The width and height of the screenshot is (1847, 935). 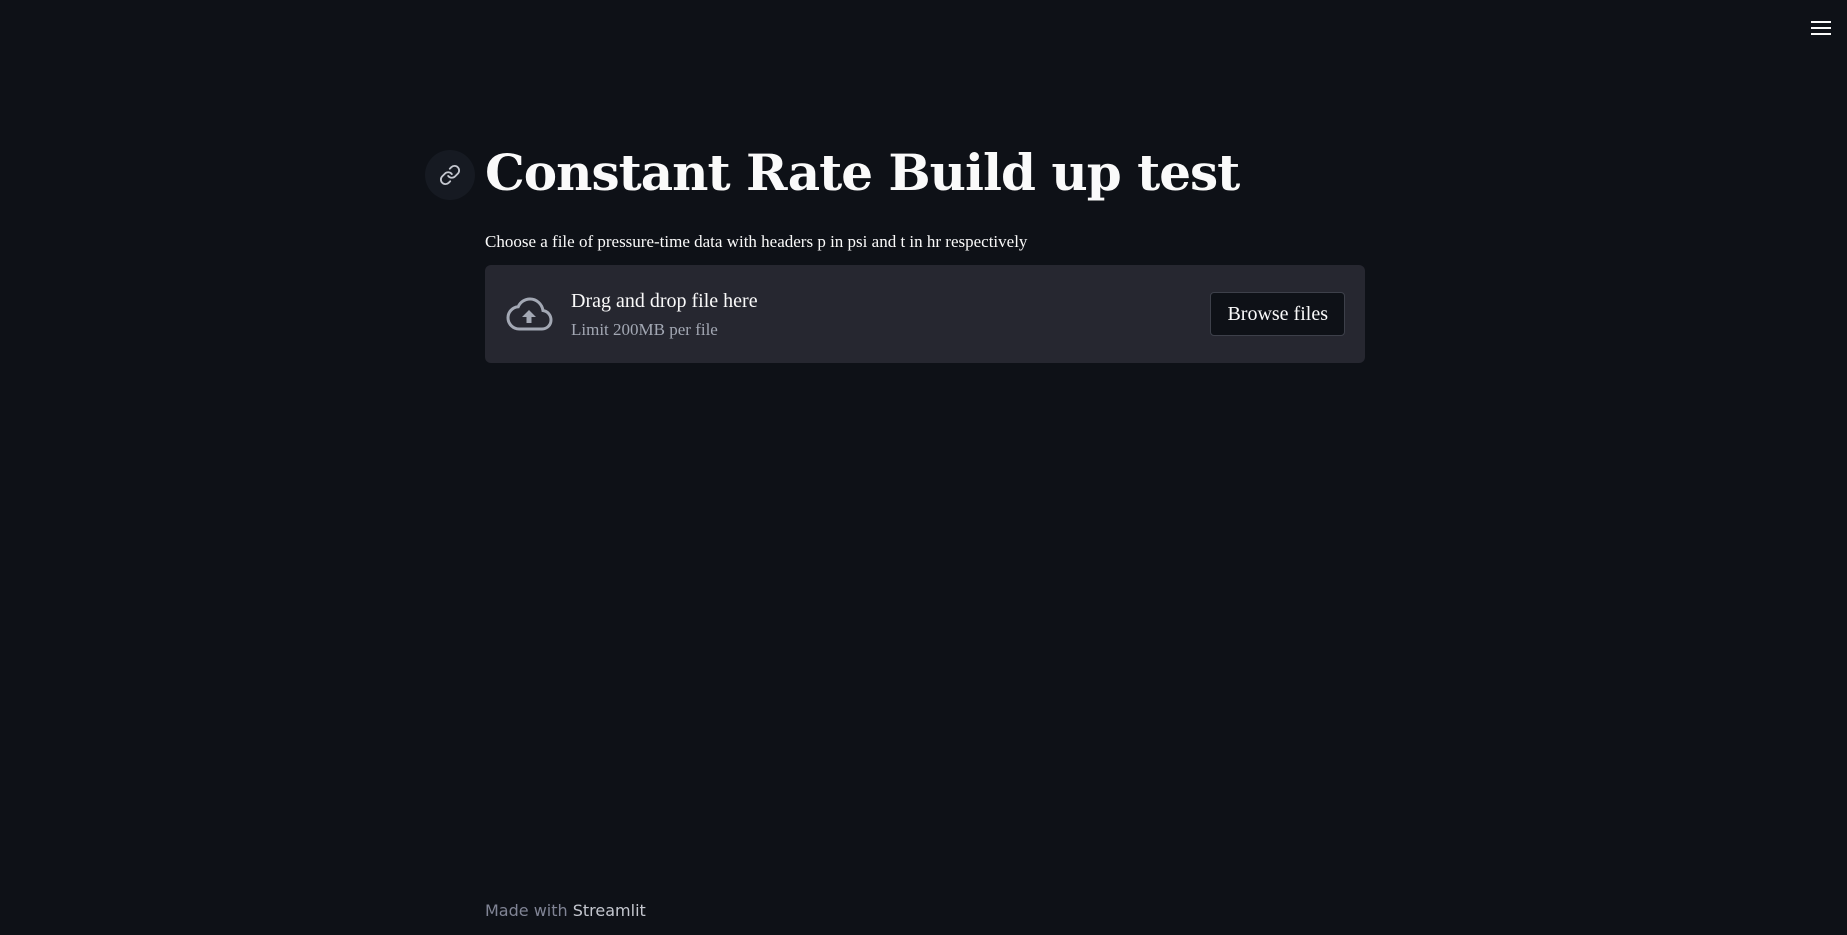 What do you see at coordinates (862, 172) in the screenshot?
I see `page-title: Constant Rate Build up test` at bounding box center [862, 172].